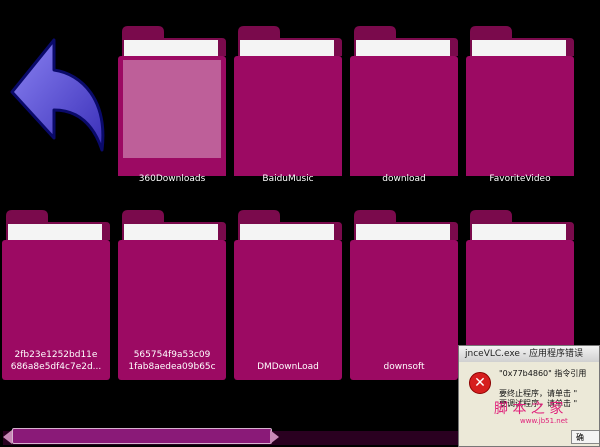  Describe the element at coordinates (172, 367) in the screenshot. I see `folder-label-line2: 1fab8aedea09b65c` at that location.